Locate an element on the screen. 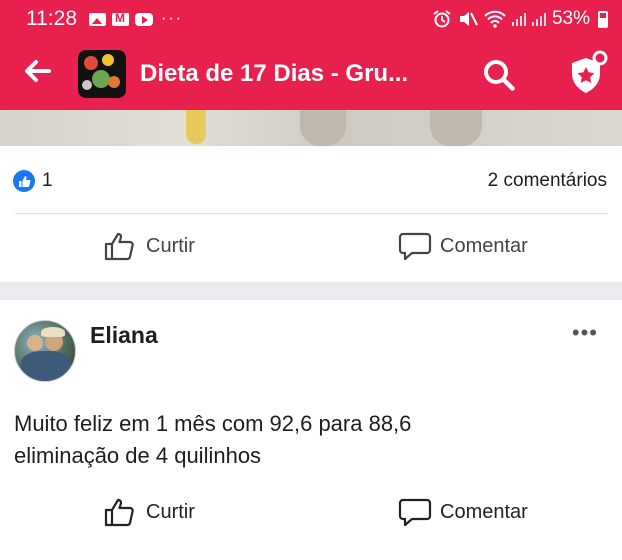 This screenshot has width=622, height=560. image-icon is located at coordinates (97, 19).